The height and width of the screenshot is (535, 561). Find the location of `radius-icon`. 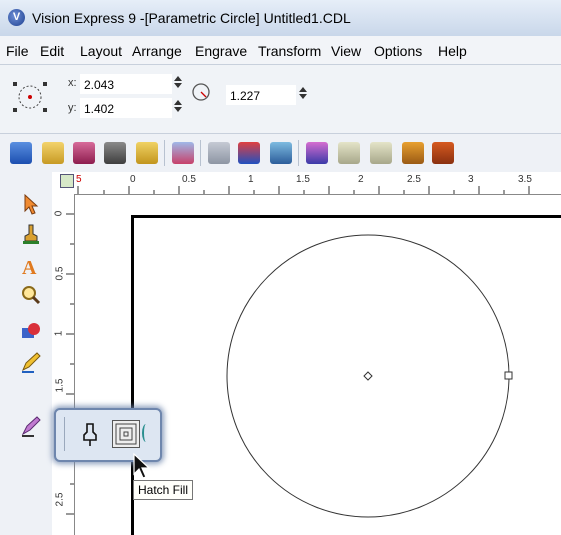

radius-icon is located at coordinates (201, 92).